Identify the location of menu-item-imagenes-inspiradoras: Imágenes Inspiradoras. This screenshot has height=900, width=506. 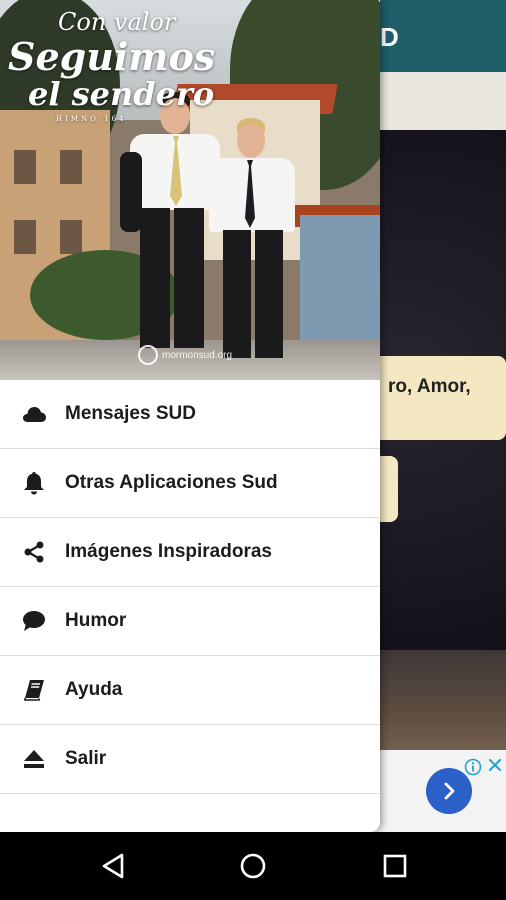
(190, 552).